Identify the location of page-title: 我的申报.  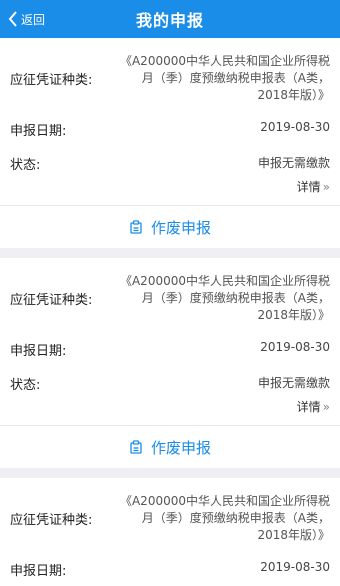
(169, 20).